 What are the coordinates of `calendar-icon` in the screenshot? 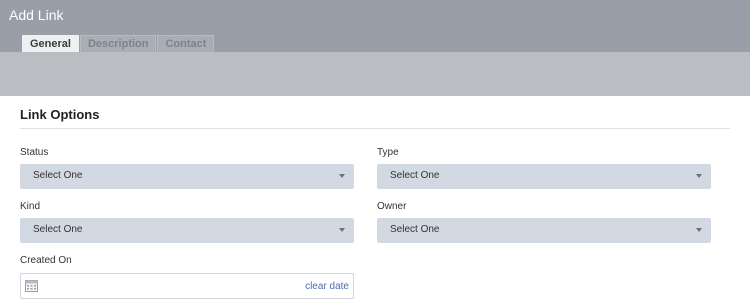 It's located at (31, 286).